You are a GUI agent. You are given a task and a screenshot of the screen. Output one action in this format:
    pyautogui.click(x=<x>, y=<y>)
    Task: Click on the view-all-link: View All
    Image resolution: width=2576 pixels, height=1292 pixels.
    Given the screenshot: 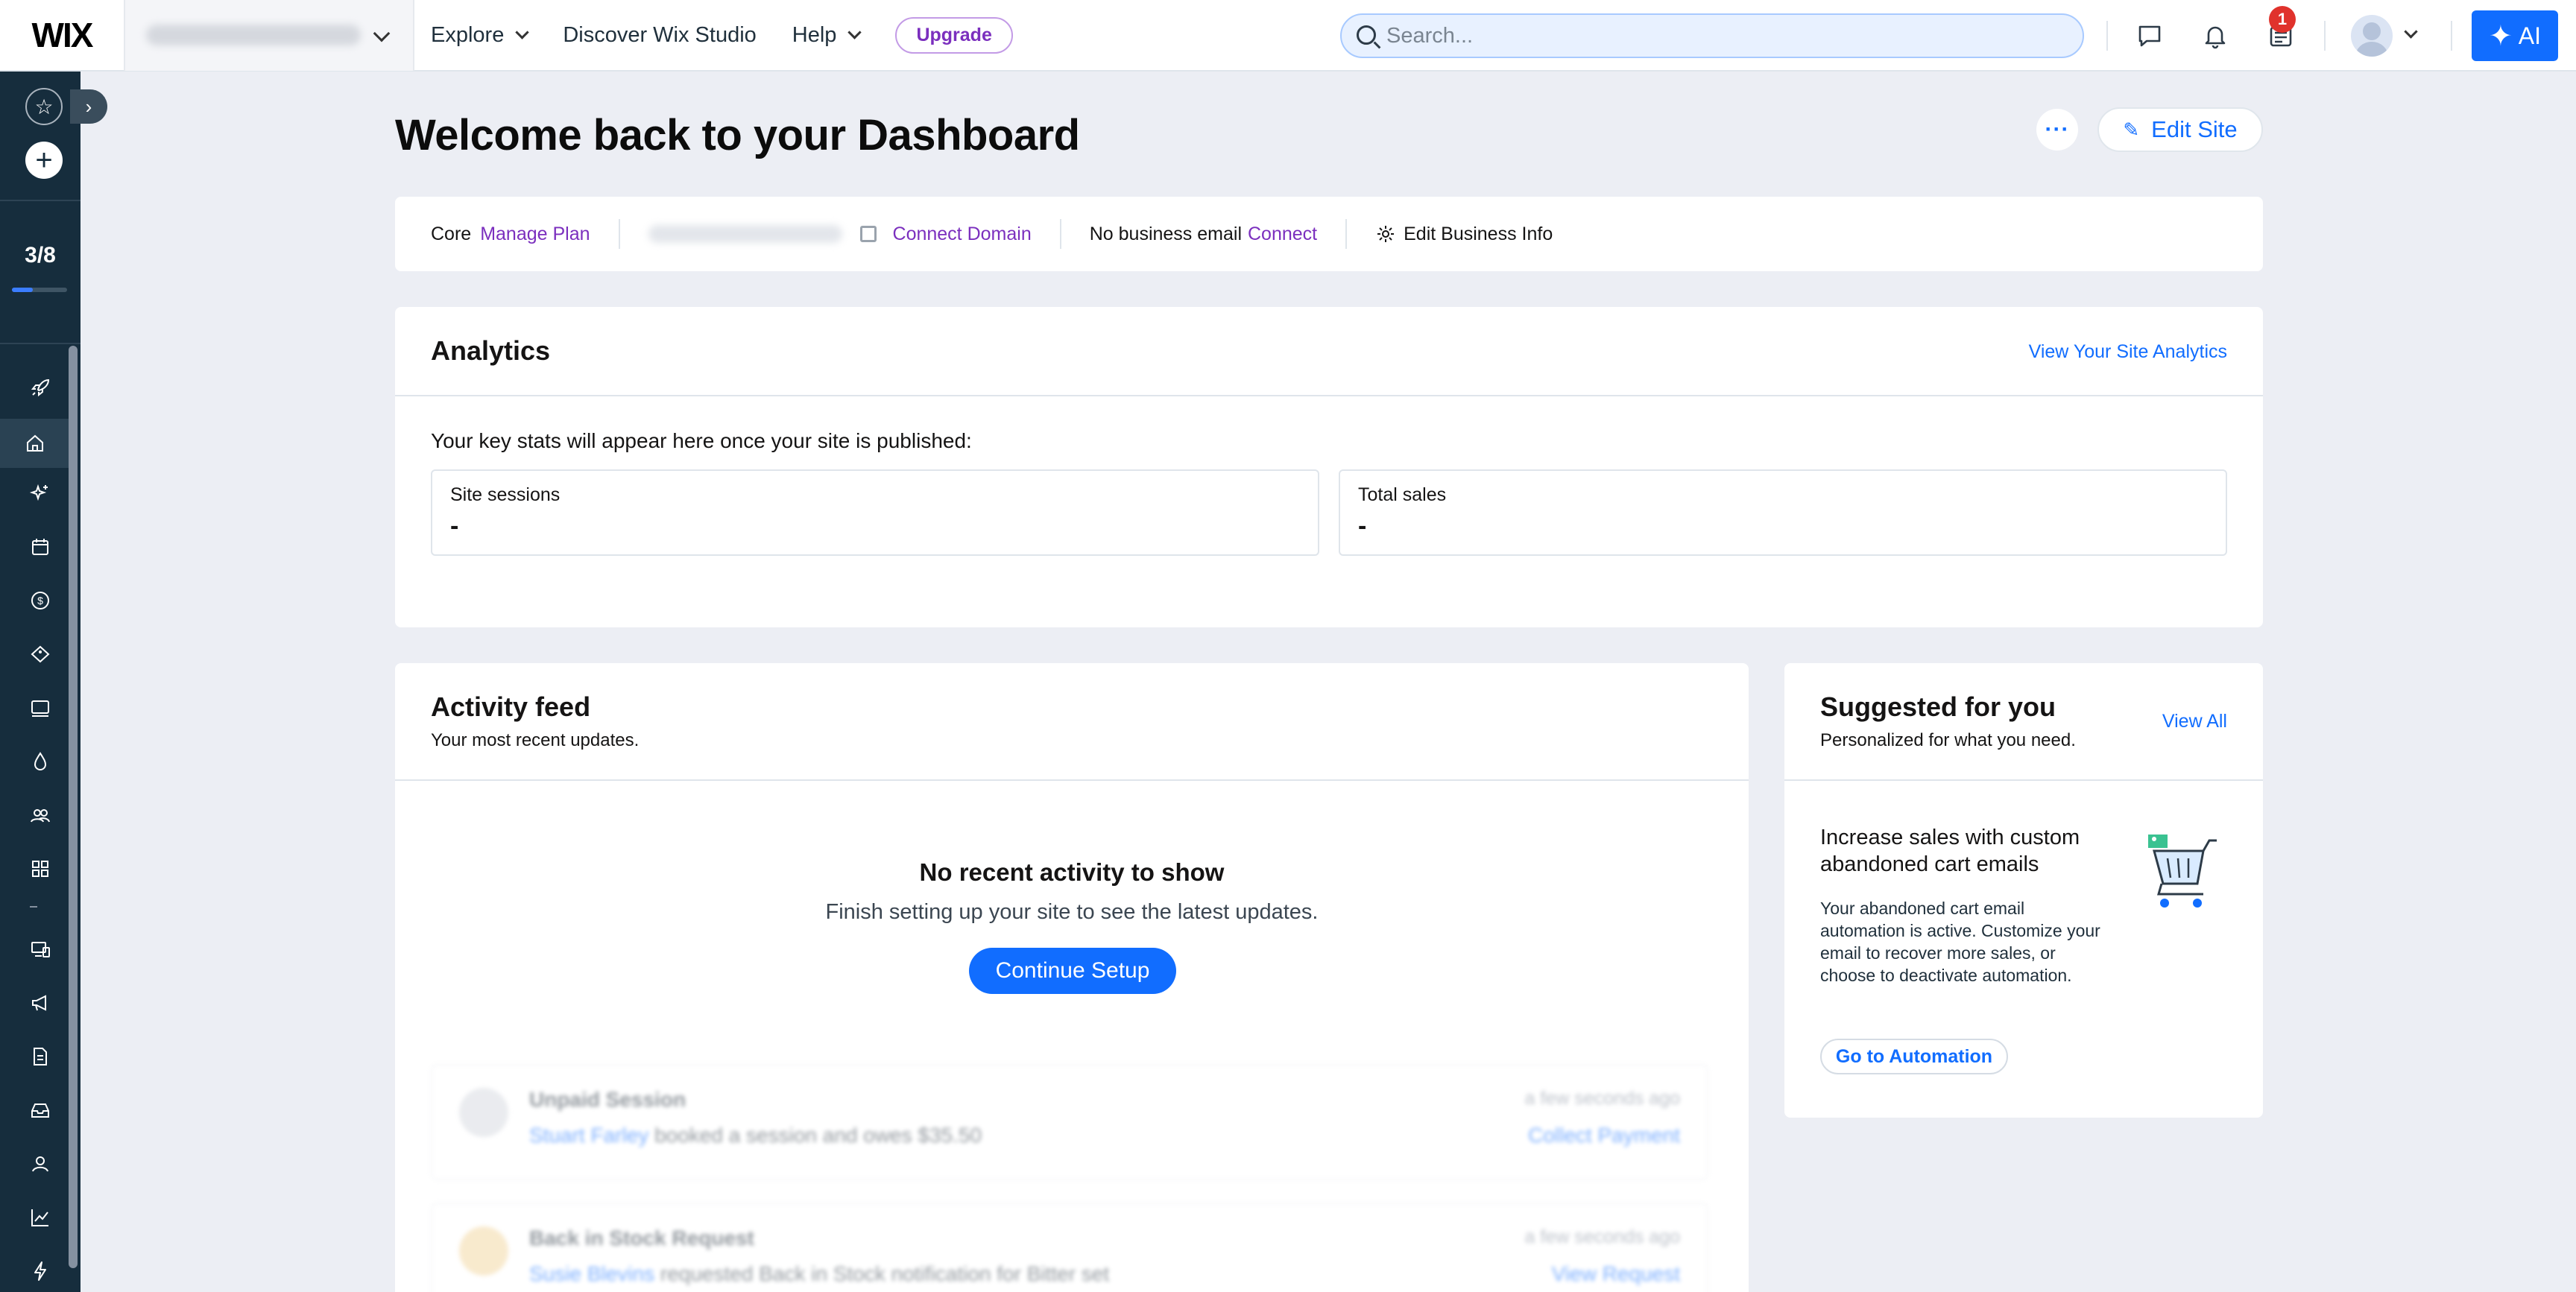 What is the action you would take?
    pyautogui.click(x=2194, y=721)
    